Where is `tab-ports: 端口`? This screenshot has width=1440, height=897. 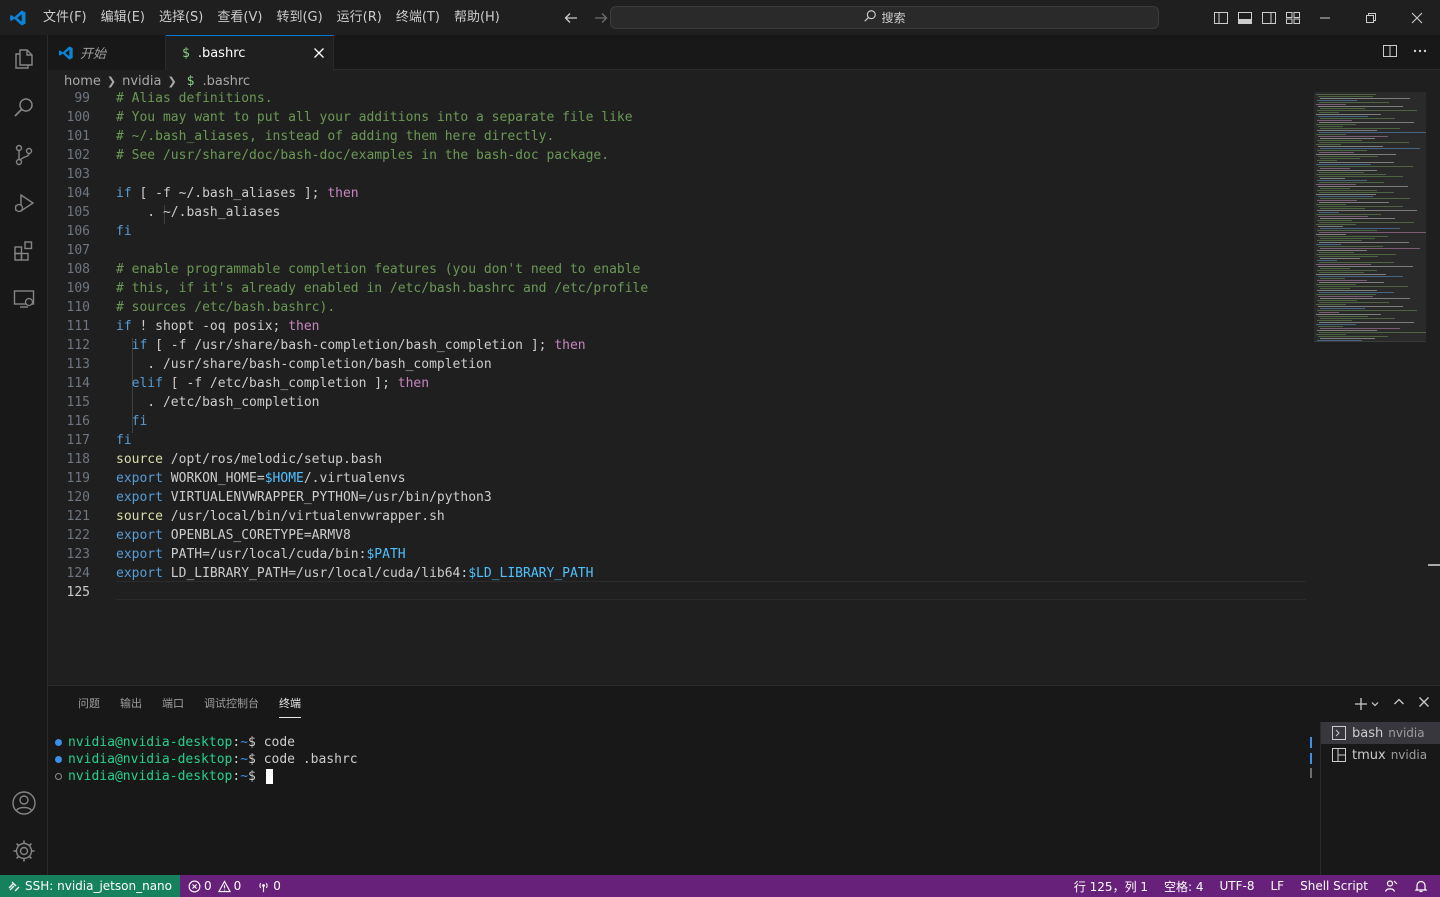 tab-ports: 端口 is located at coordinates (173, 704).